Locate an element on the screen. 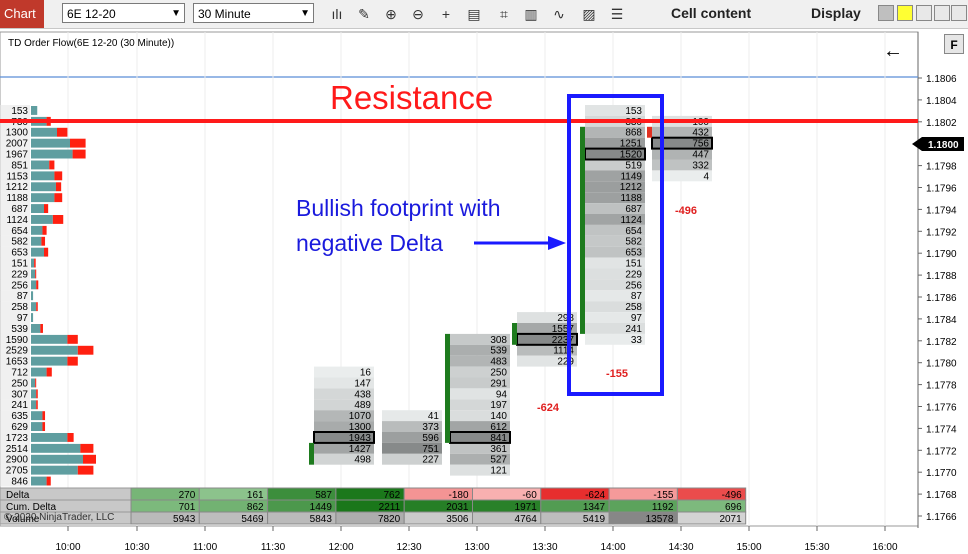  footprint-value: 519 is located at coordinates (633, 165).